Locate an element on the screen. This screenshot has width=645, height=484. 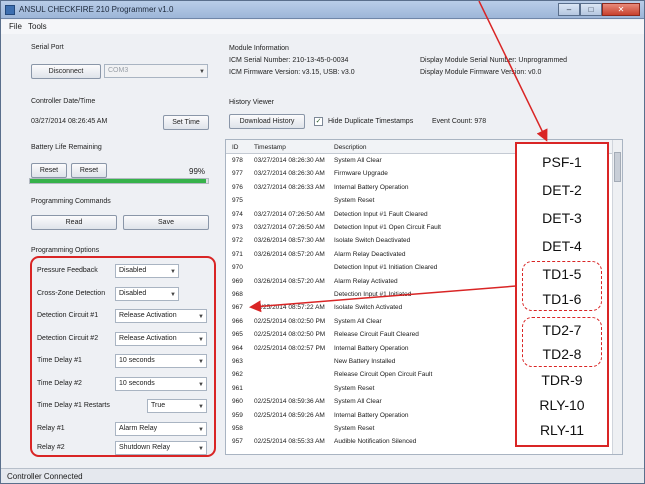
annotation-code: TD1-5 is located at coordinates (562, 274).